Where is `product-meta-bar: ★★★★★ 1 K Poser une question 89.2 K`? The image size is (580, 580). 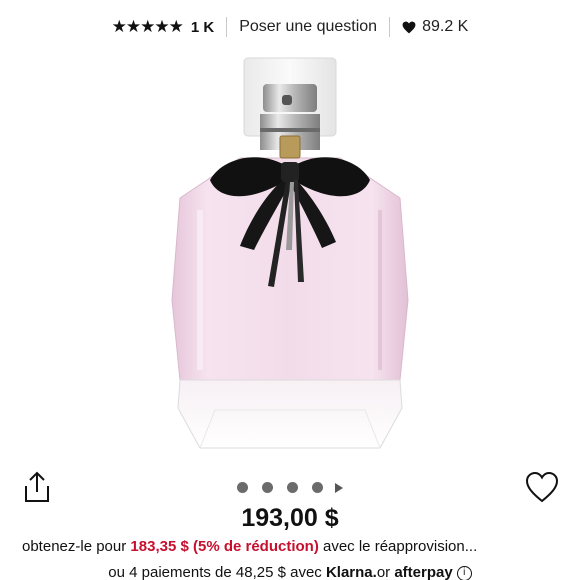 product-meta-bar: ★★★★★ 1 K Poser une question 89.2 K is located at coordinates (290, 27).